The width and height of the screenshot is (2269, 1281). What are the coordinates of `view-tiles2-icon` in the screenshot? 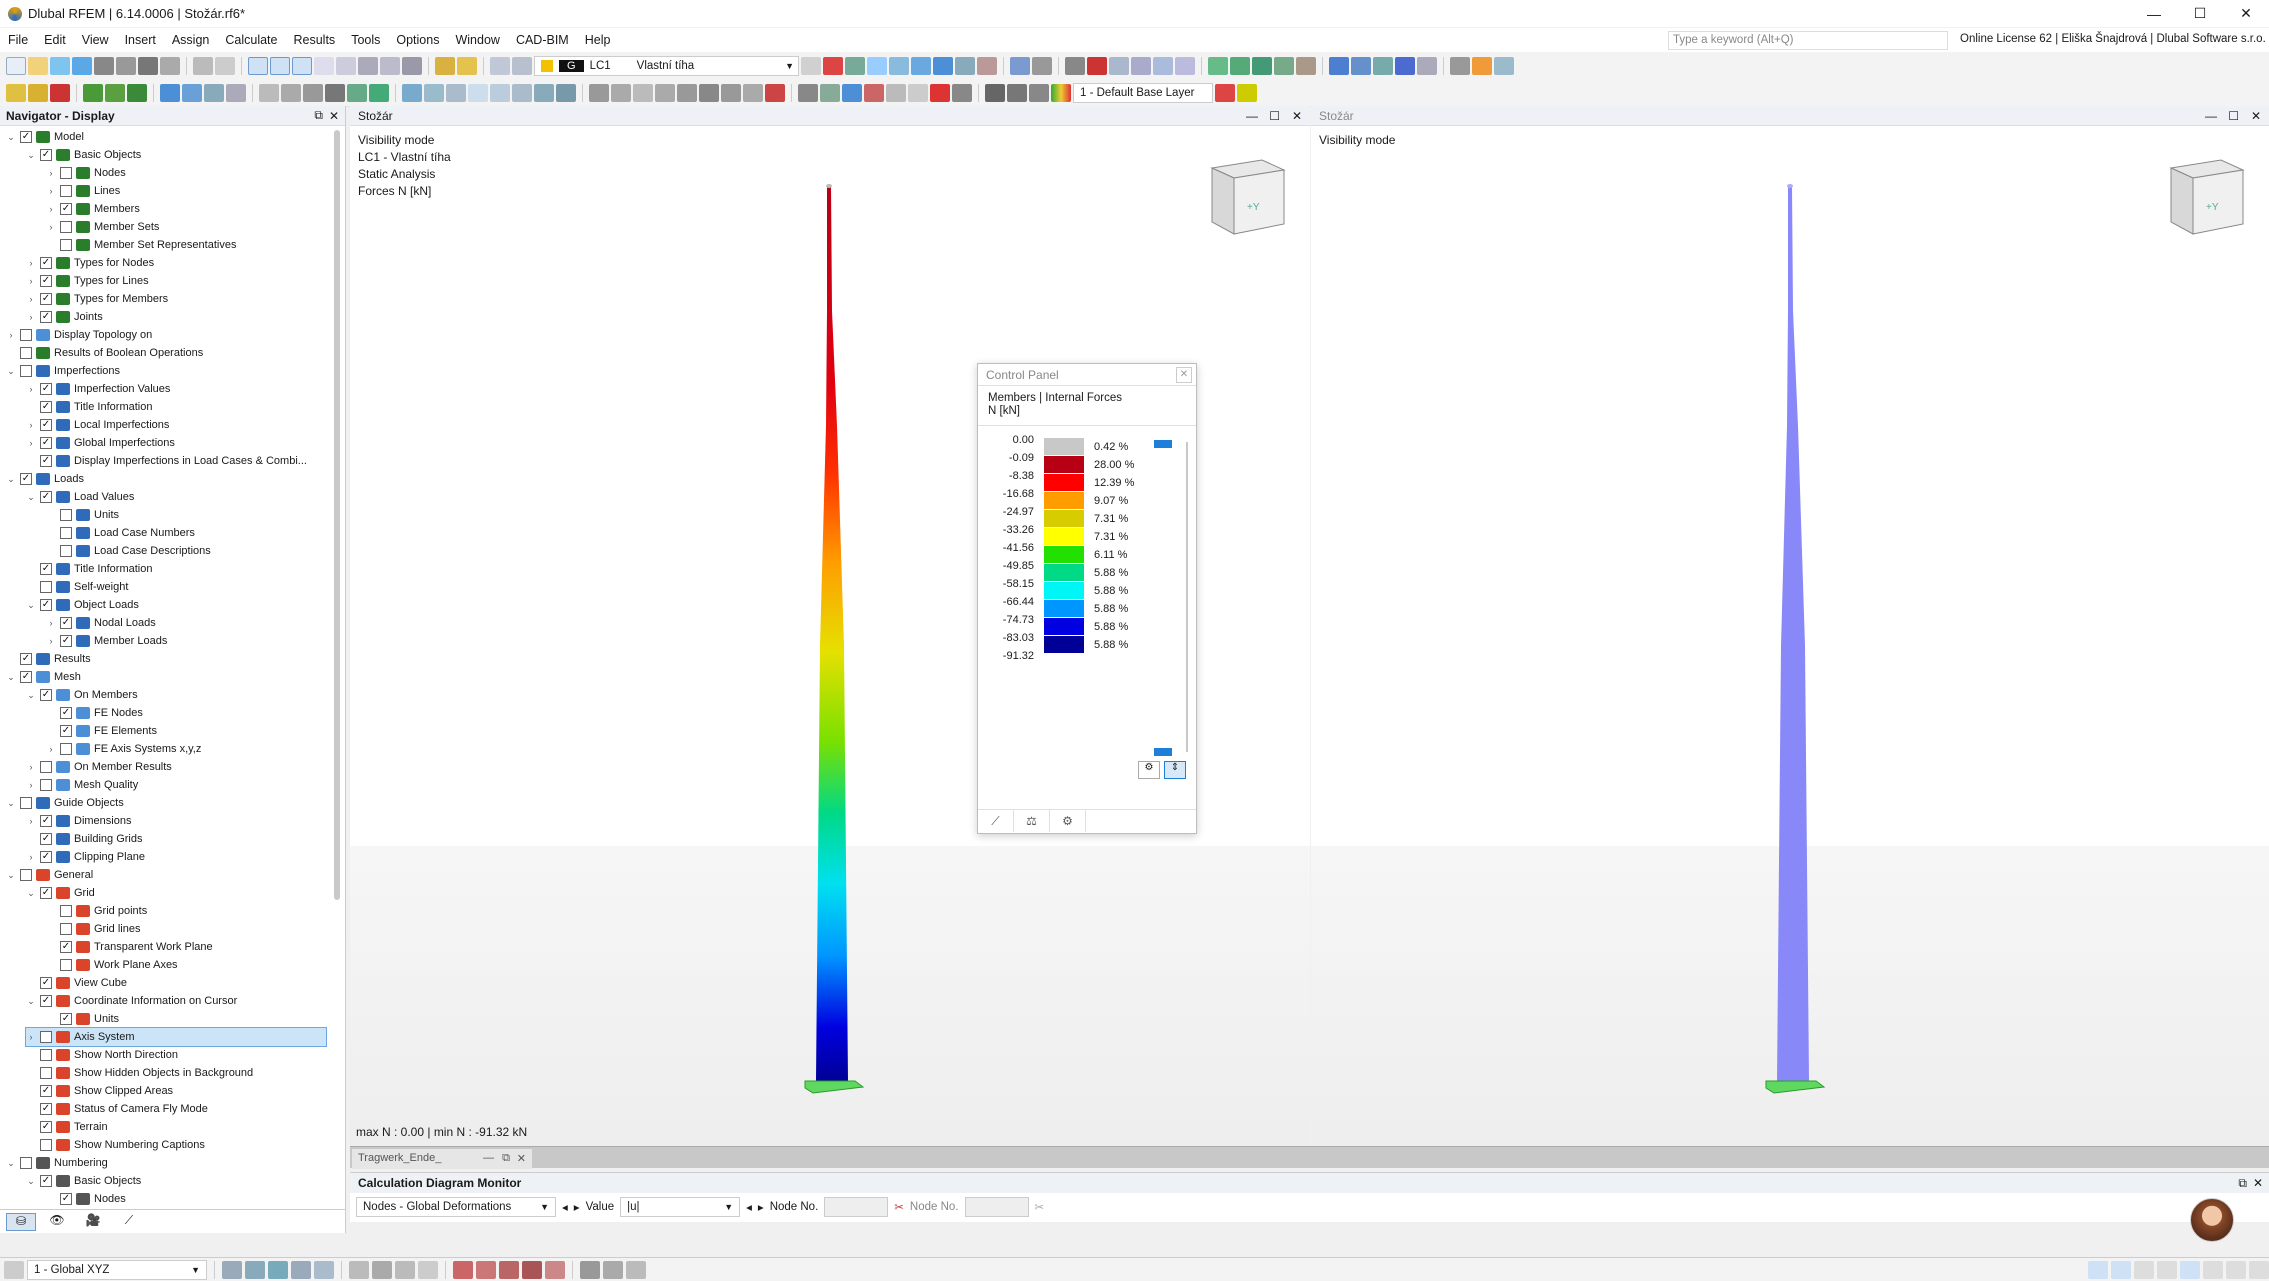 It's located at (324, 65).